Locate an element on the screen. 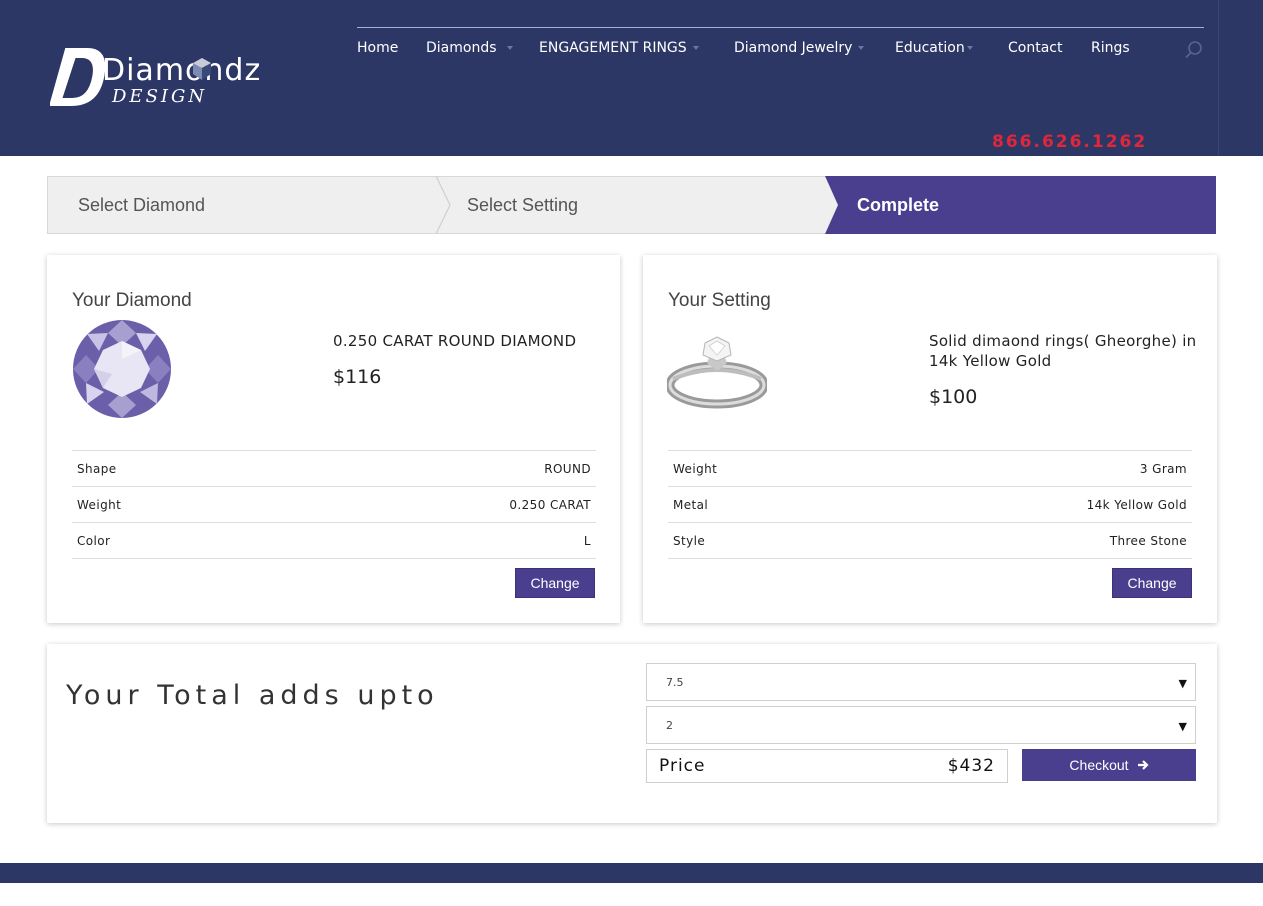 This screenshot has width=1263, height=906. nav-label: Education is located at coordinates (930, 48).